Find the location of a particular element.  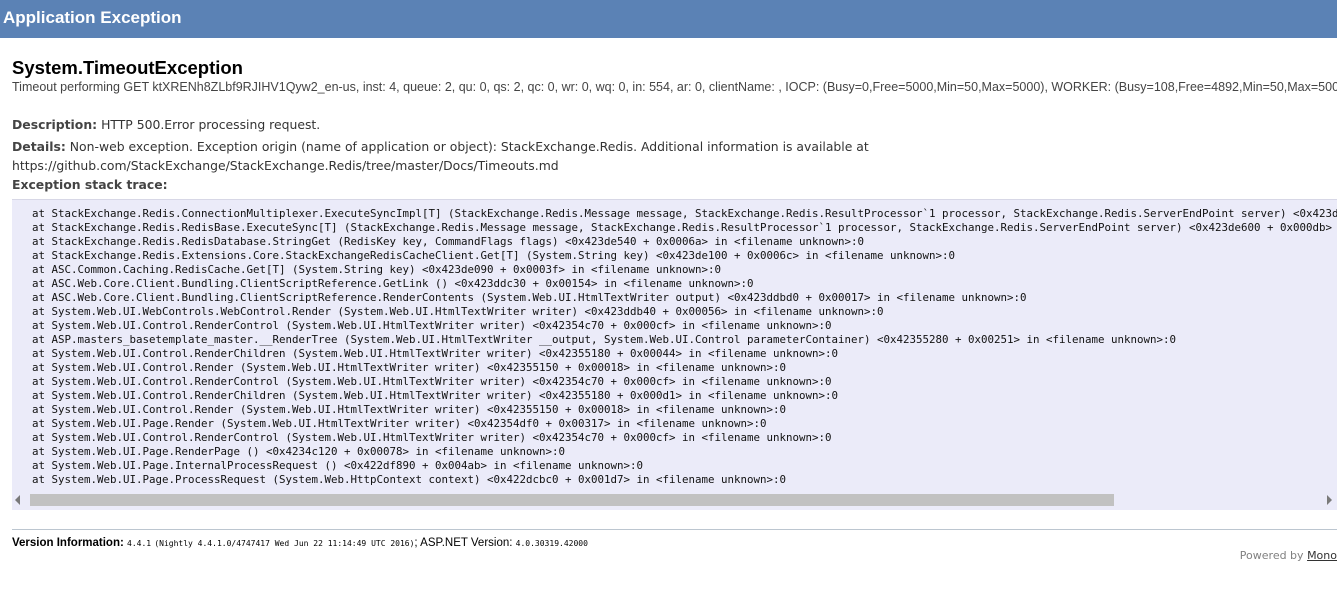

mono-link: Mono is located at coordinates (1322, 555).